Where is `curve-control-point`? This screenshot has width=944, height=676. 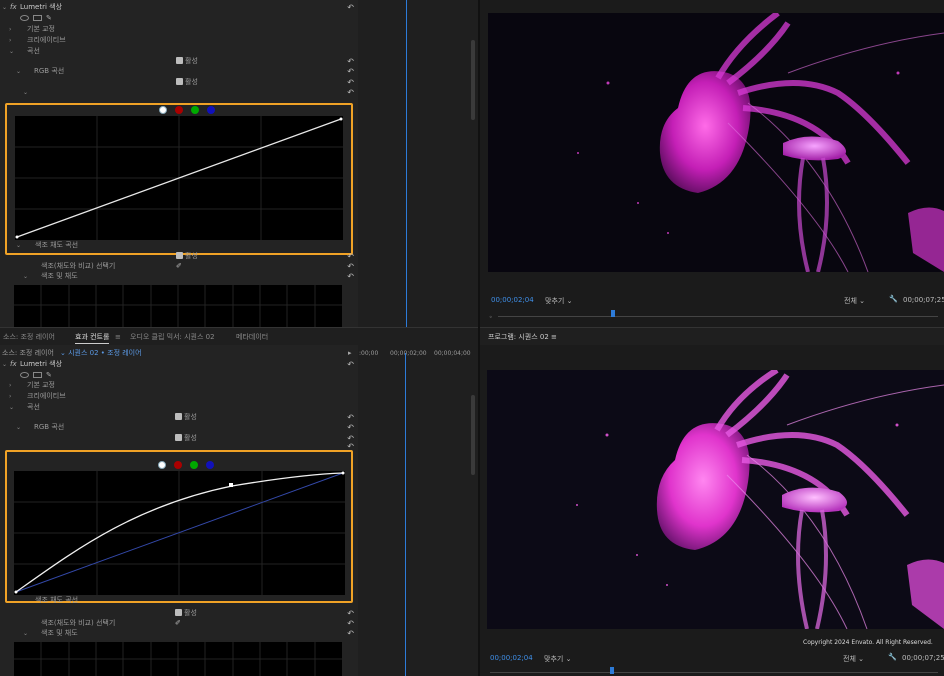 curve-control-point is located at coordinates (231, 485).